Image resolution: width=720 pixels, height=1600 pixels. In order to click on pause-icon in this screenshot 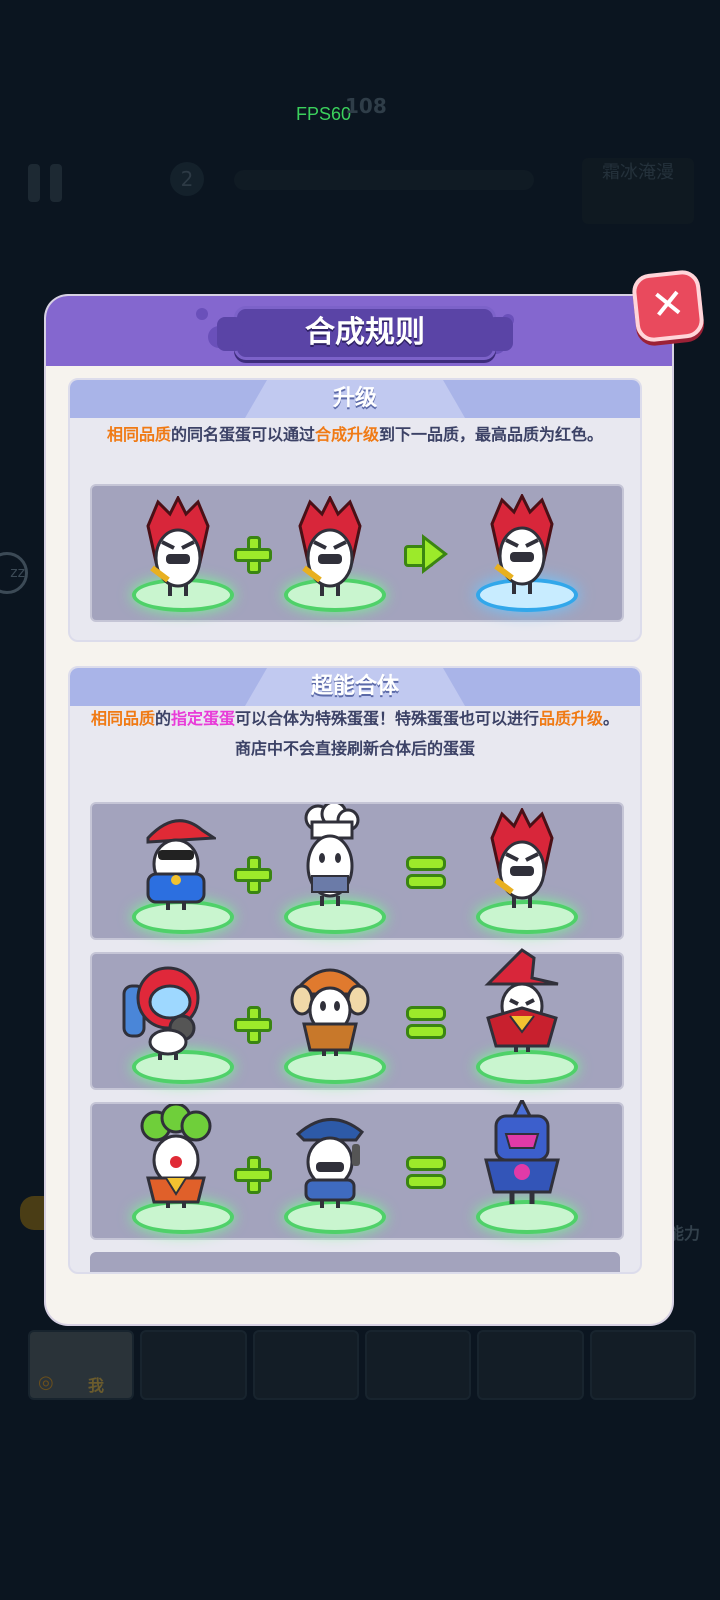, I will do `click(34, 183)`.